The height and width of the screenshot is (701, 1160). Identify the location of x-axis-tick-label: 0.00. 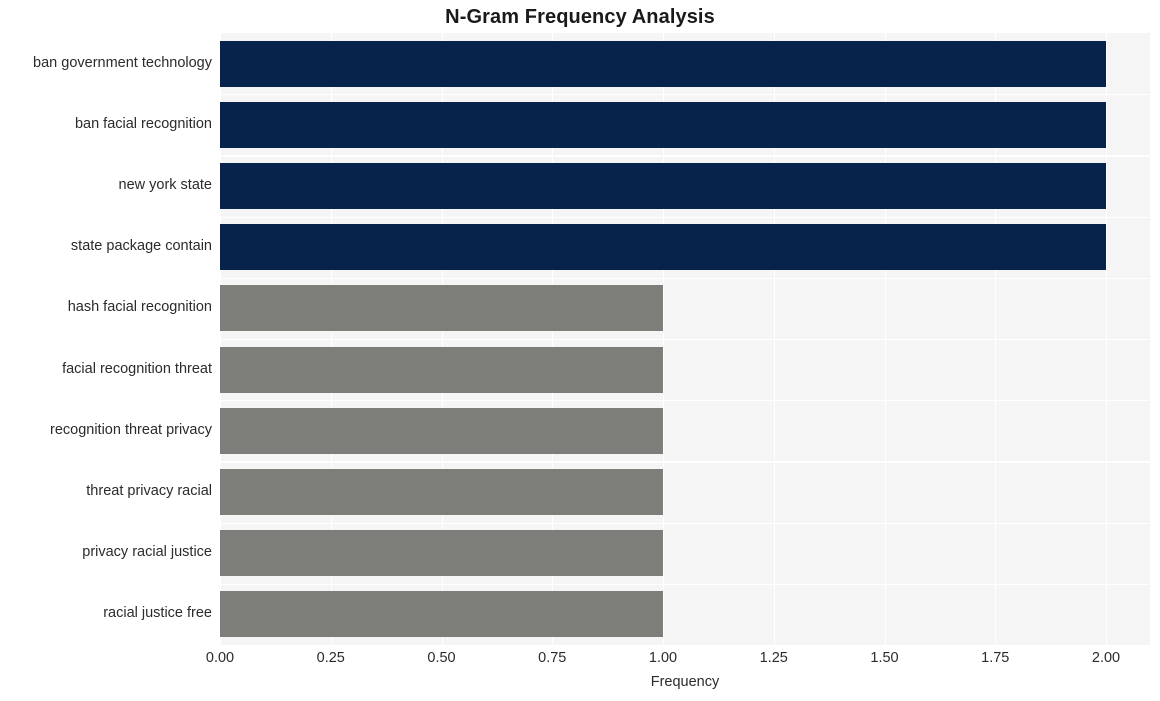
(220, 658).